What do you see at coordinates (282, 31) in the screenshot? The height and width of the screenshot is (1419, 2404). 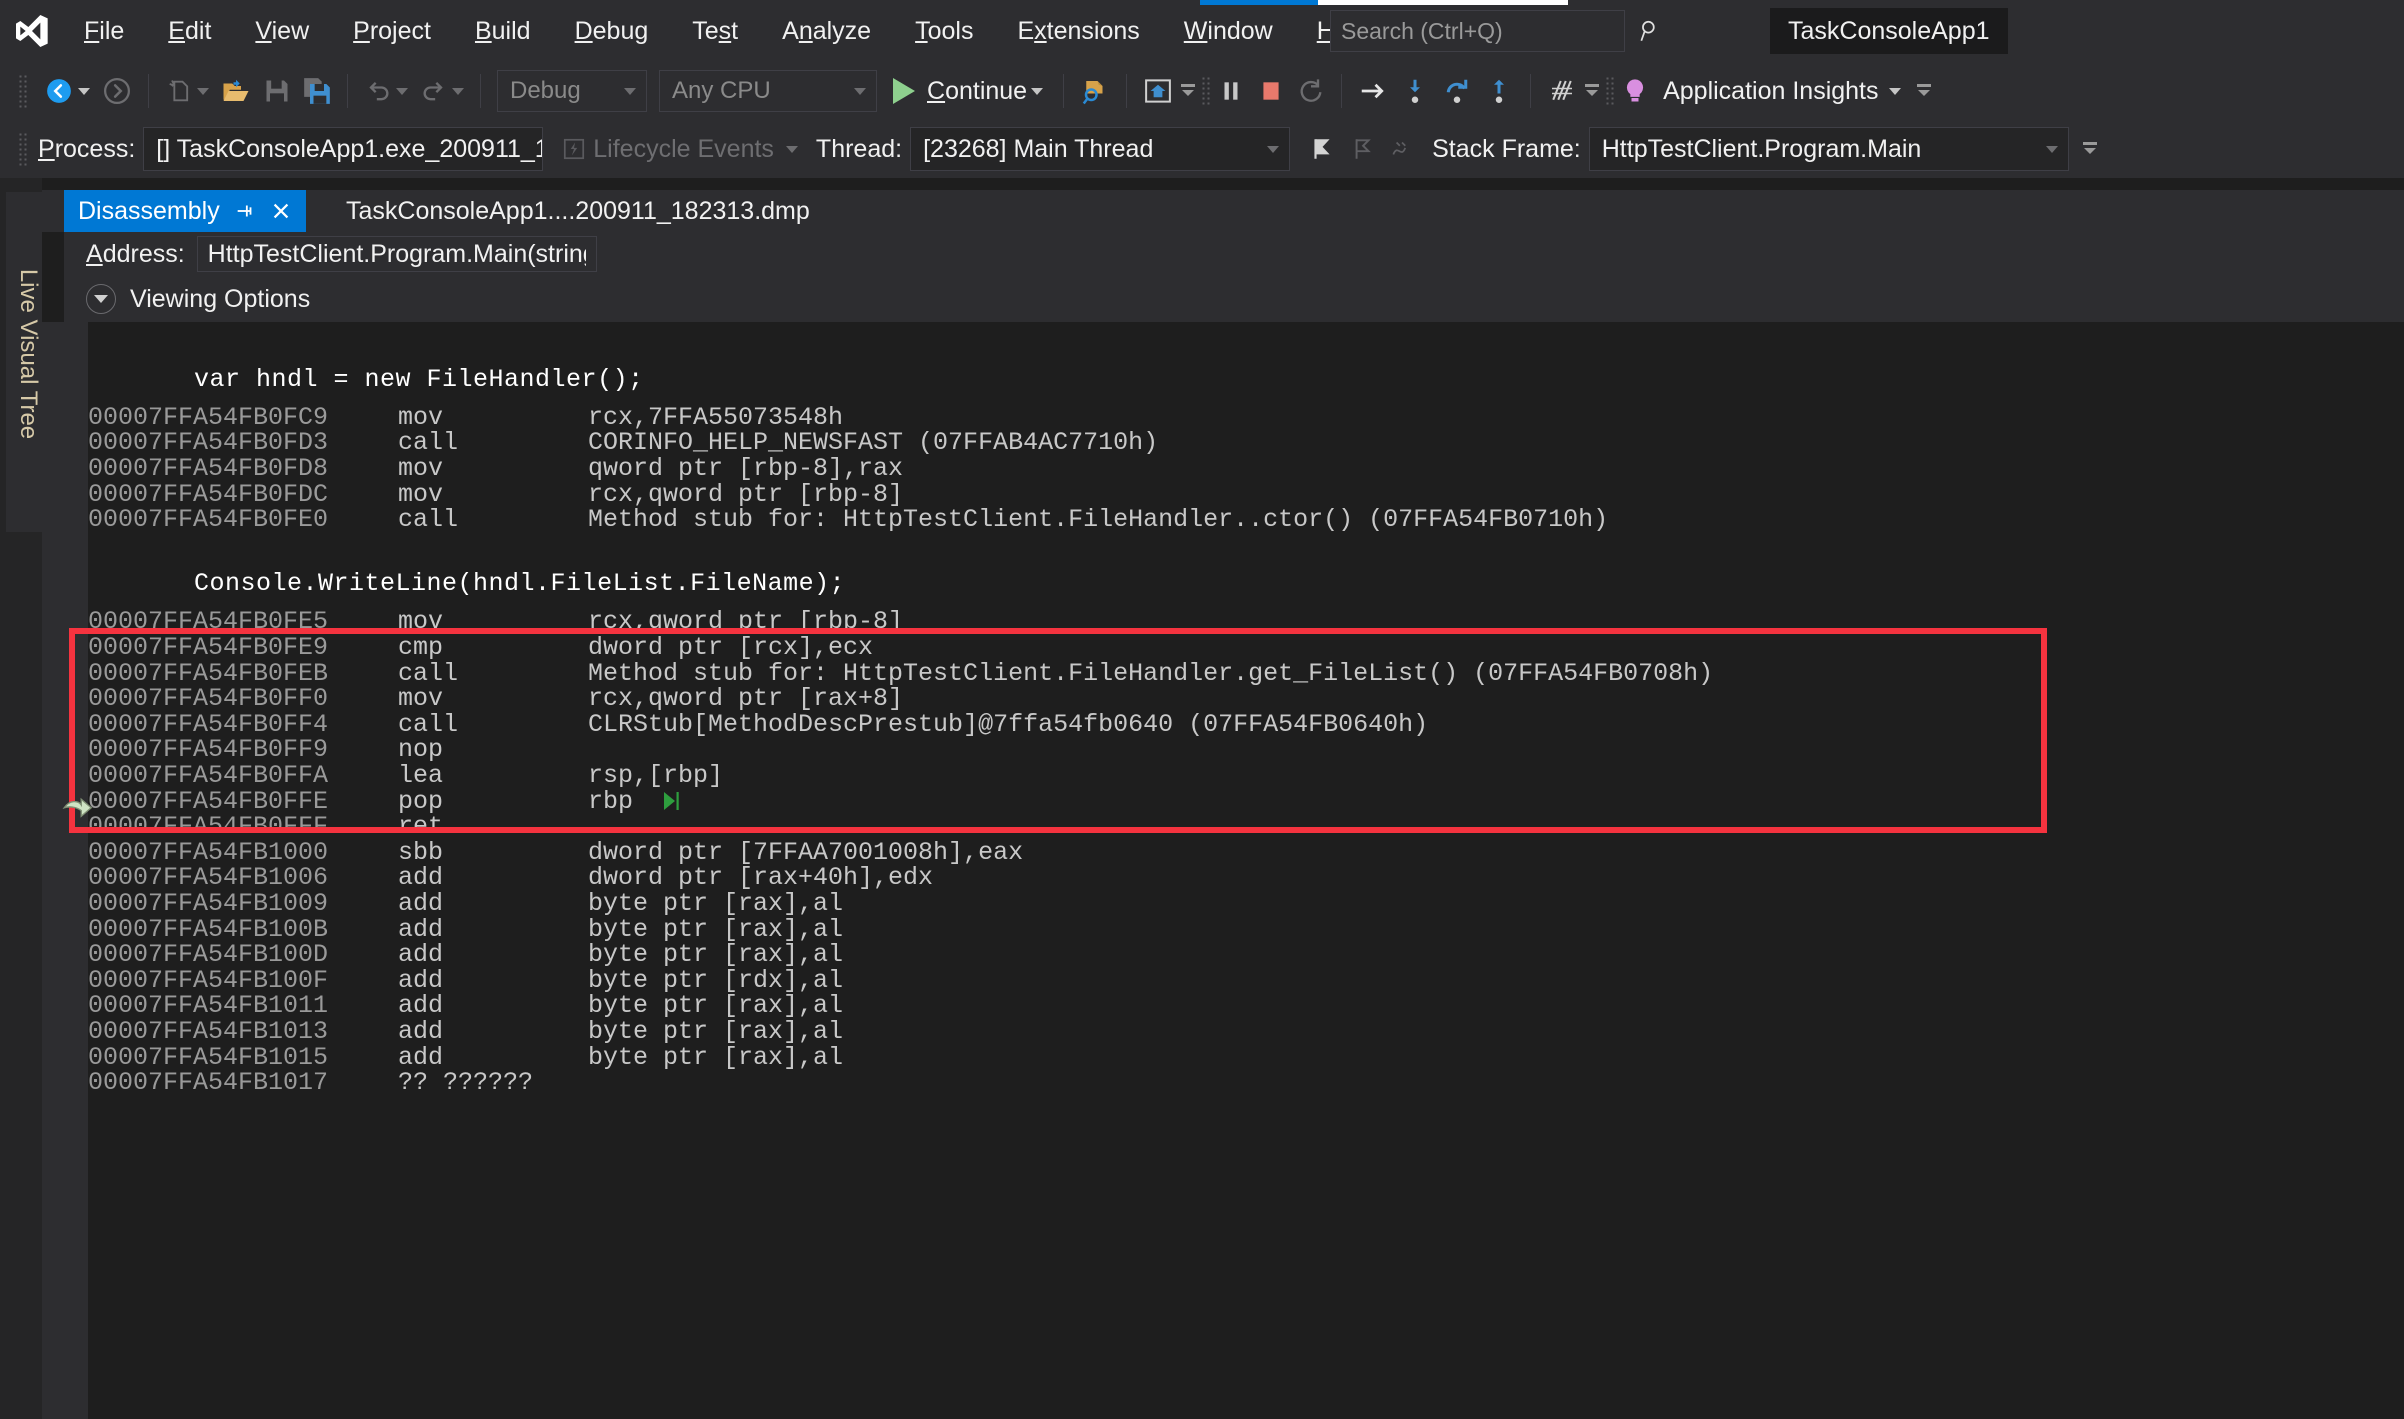 I see `menu-item-view: View` at bounding box center [282, 31].